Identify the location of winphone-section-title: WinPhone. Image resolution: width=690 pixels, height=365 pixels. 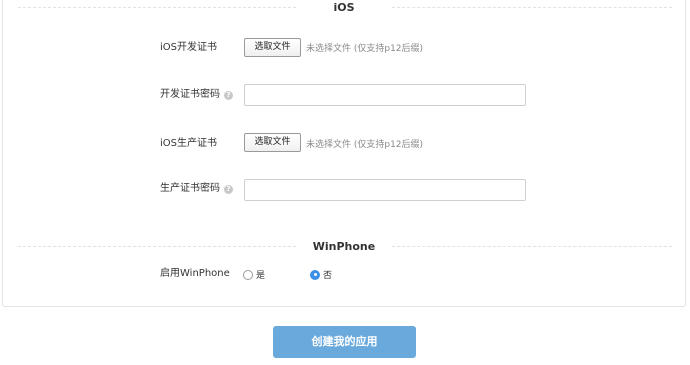
(344, 246).